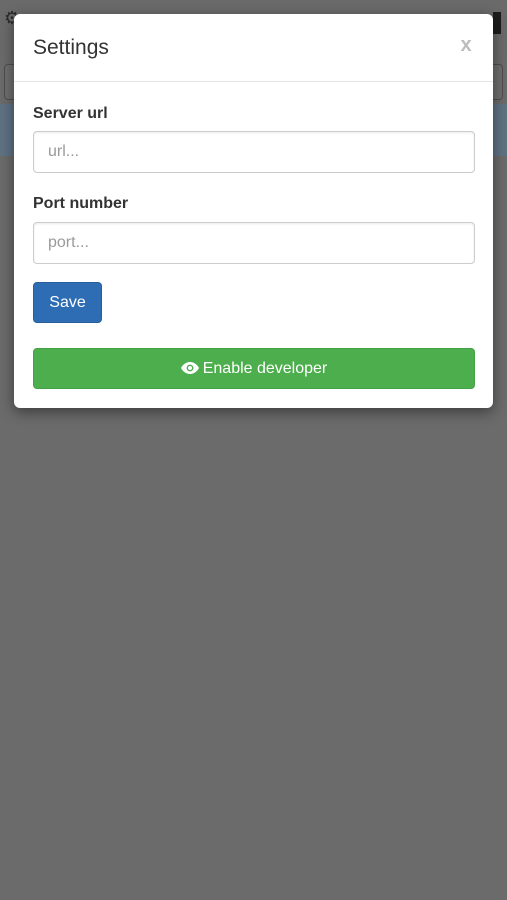 The height and width of the screenshot is (900, 507). Describe the element at coordinates (254, 152) in the screenshot. I see `server-url-input` at that location.